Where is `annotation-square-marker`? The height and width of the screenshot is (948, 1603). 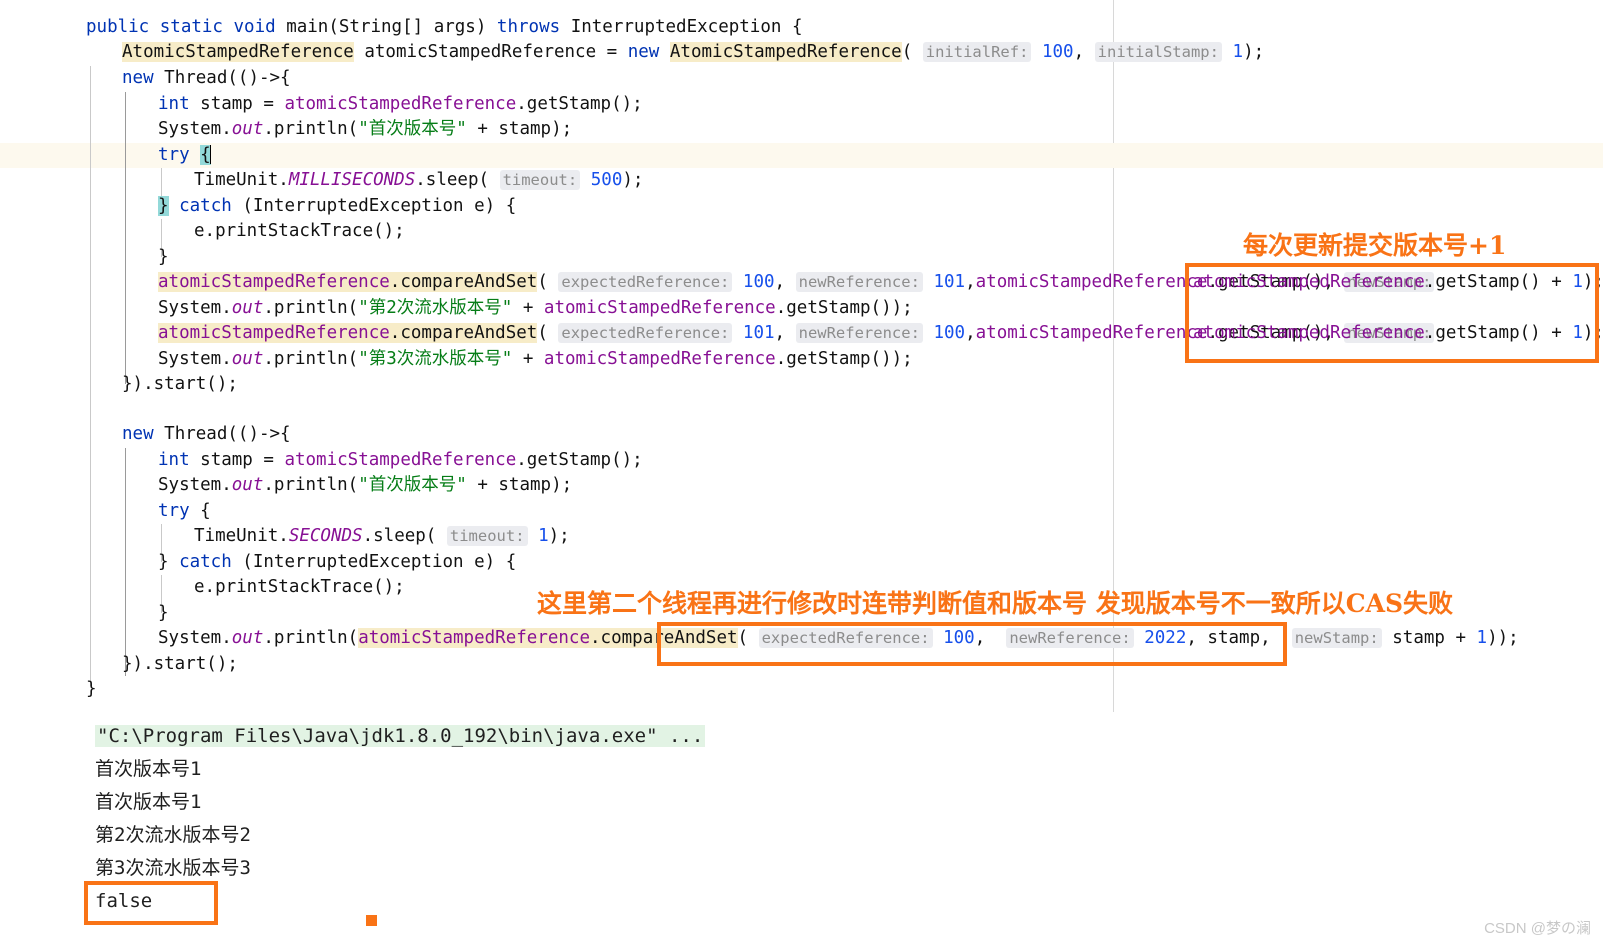
annotation-square-marker is located at coordinates (371, 920).